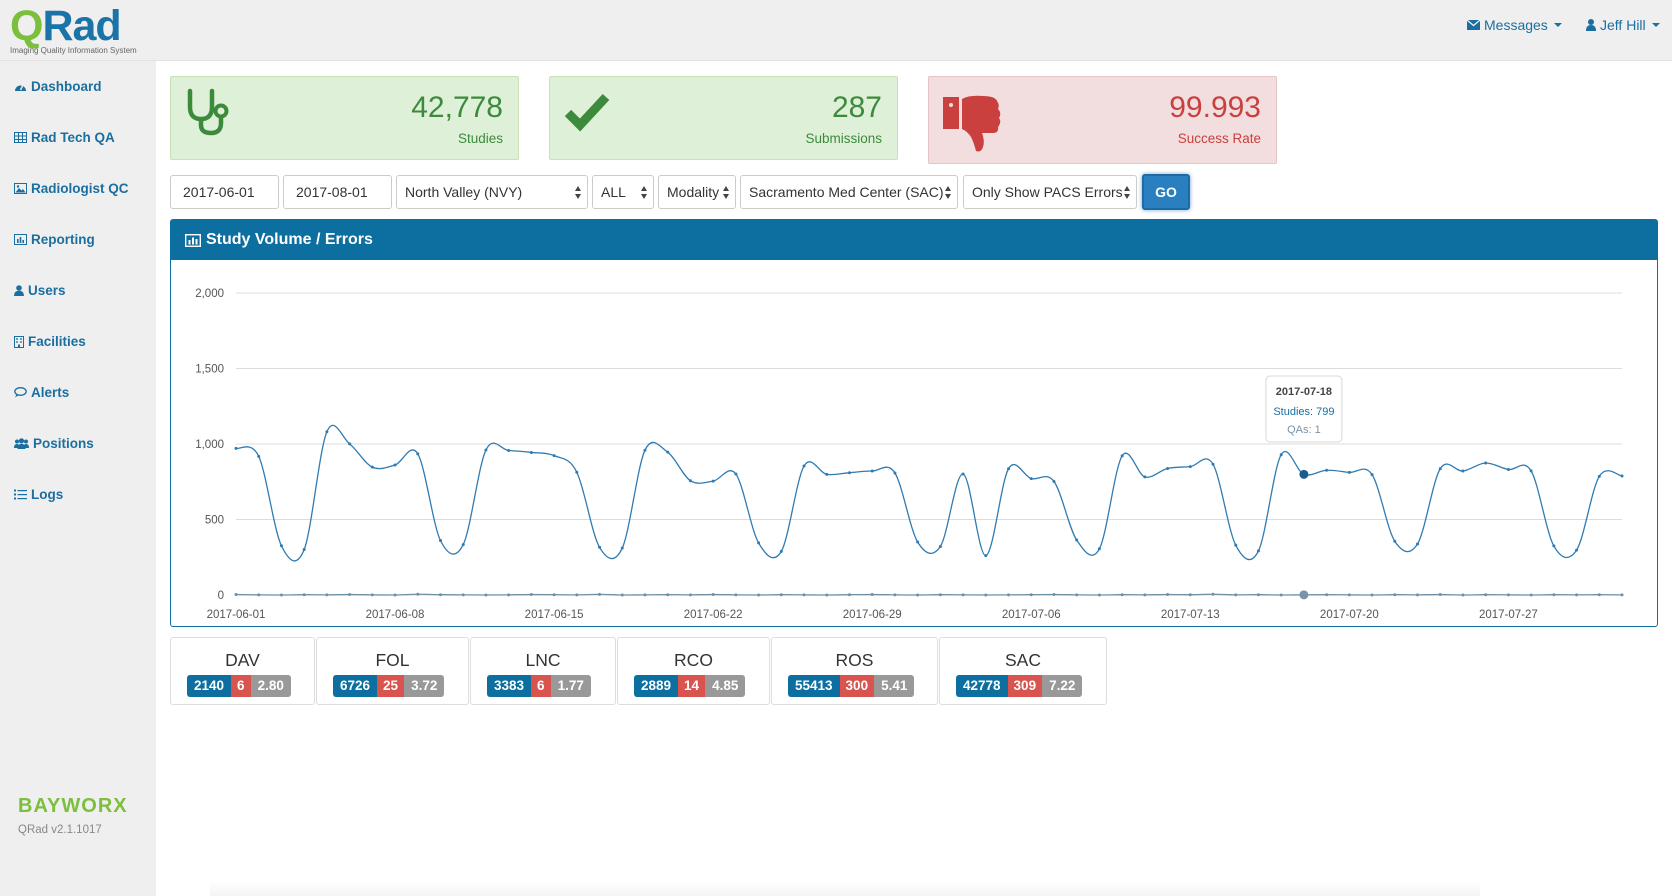 The height and width of the screenshot is (896, 1672). What do you see at coordinates (972, 123) in the screenshot?
I see `thumbs-down-icon` at bounding box center [972, 123].